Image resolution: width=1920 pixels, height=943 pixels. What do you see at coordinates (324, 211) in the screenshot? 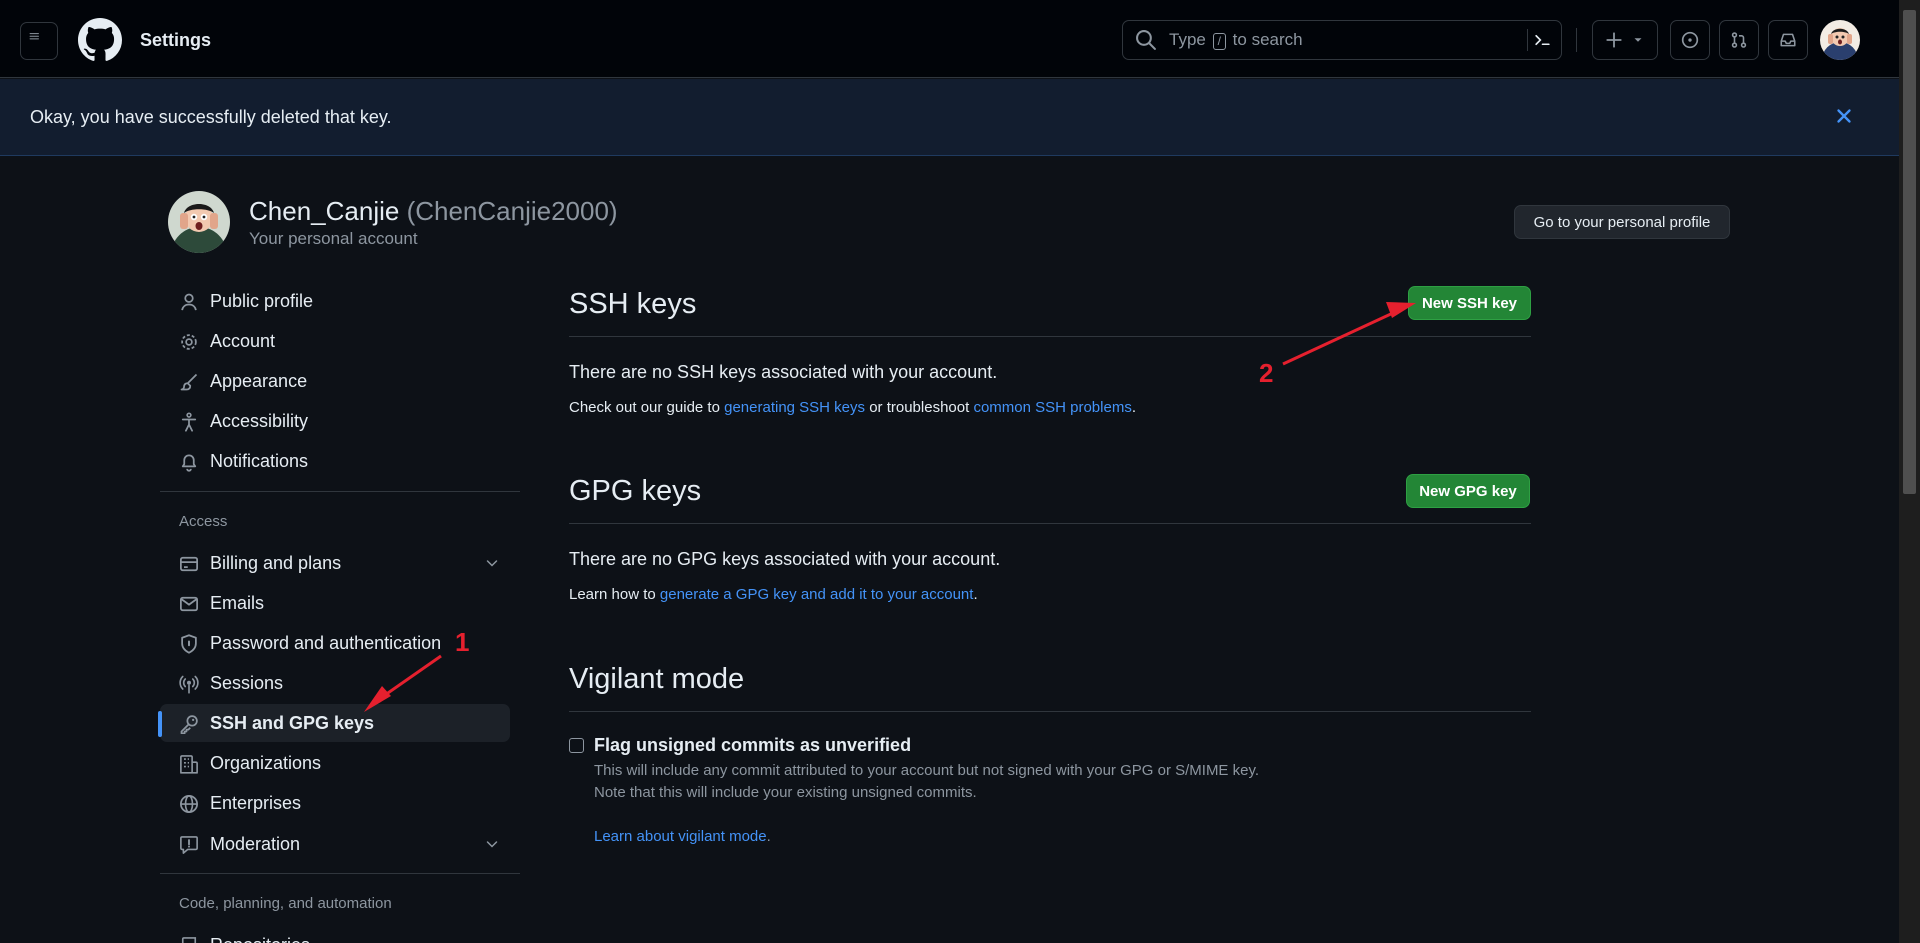
I see `display-name: Chen_Canjie` at bounding box center [324, 211].